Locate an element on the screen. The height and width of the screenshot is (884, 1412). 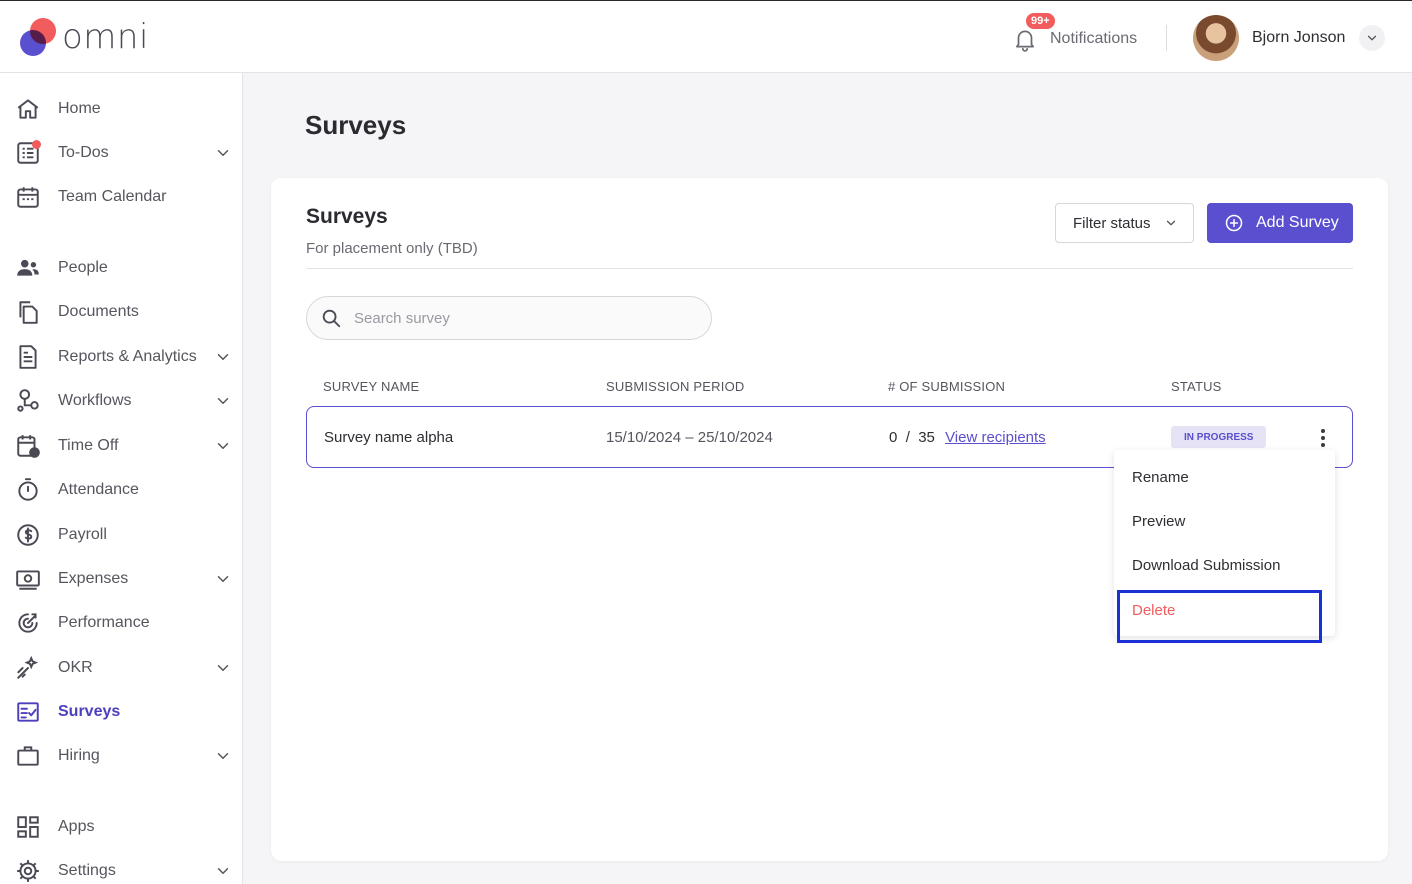
filter-status-dropdown: Filter status is located at coordinates (1124, 223).